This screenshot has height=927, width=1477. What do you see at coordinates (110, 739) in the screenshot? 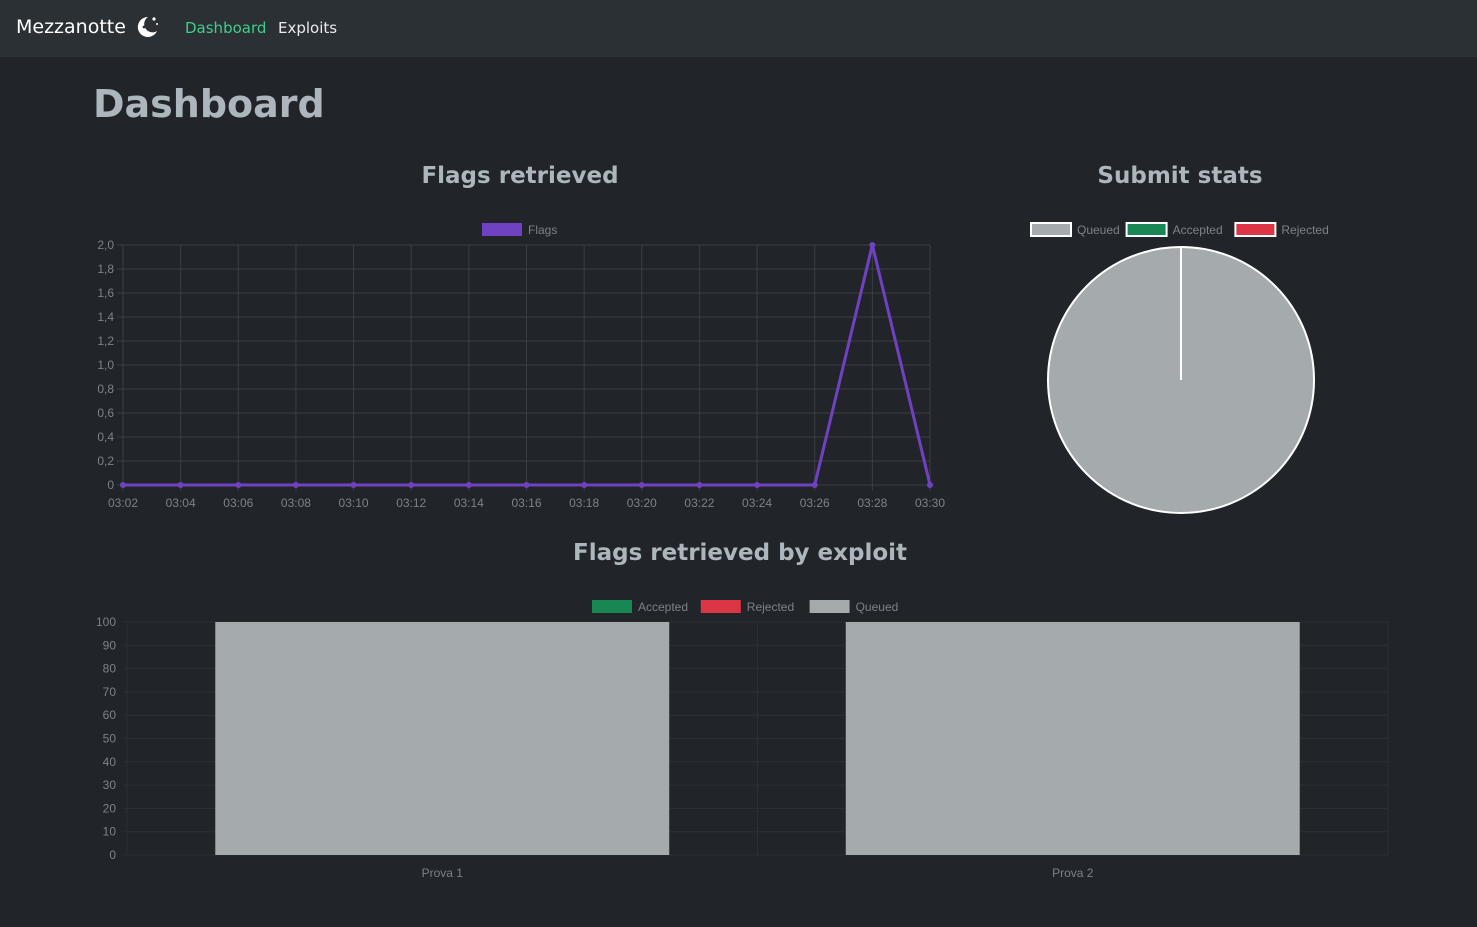
I see `exploit-y-tick-label: 50` at bounding box center [110, 739].